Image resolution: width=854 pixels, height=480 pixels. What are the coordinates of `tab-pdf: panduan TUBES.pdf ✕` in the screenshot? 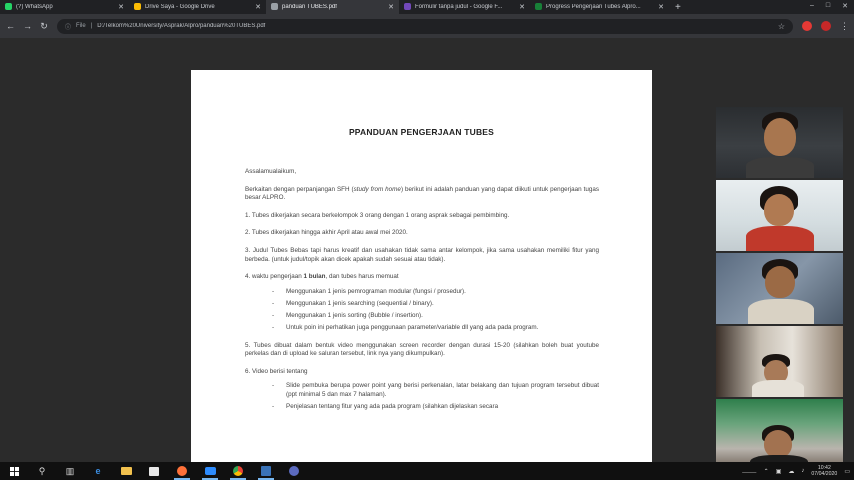 It's located at (332, 7).